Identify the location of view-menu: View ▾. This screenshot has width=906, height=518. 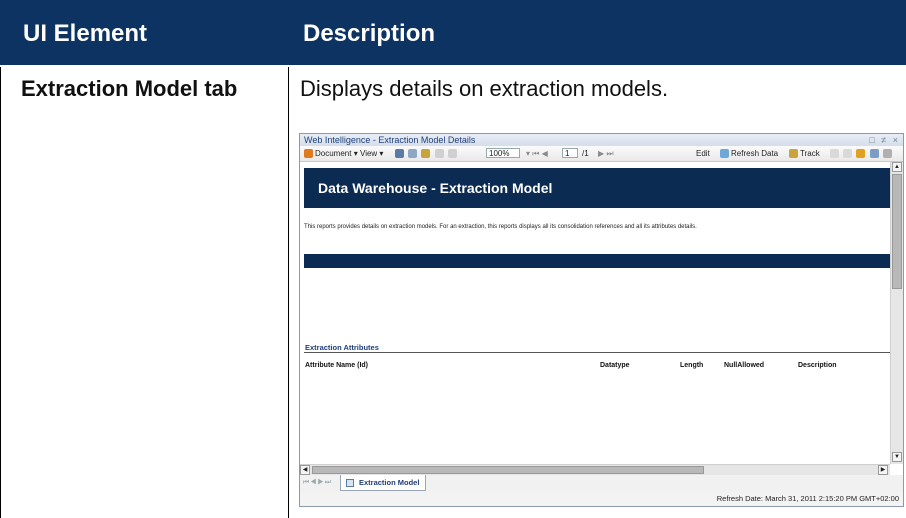
(371, 153).